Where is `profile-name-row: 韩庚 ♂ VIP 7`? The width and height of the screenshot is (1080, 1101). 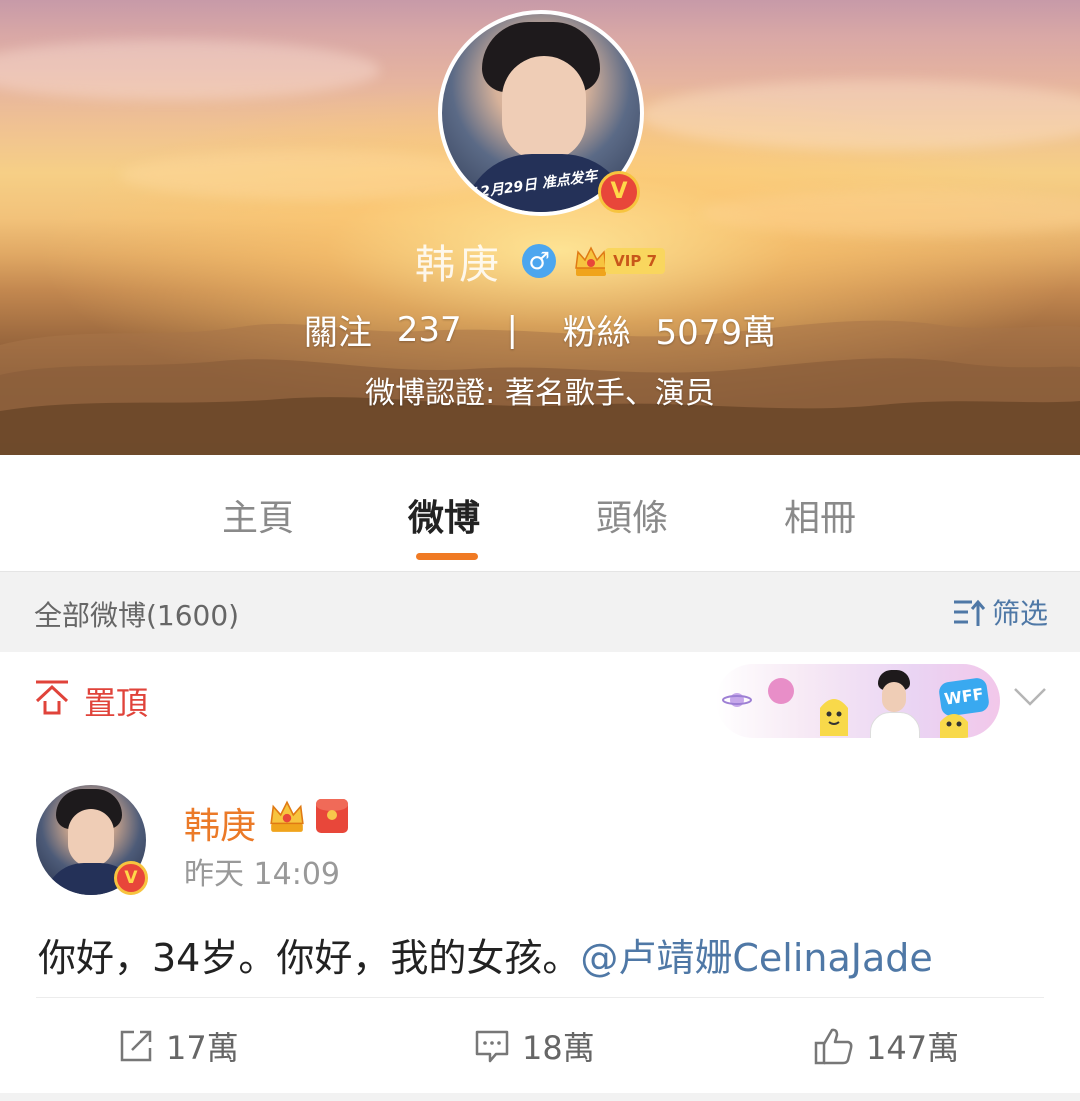
profile-name-row: 韩庚 ♂ VIP 7 is located at coordinates (540, 262).